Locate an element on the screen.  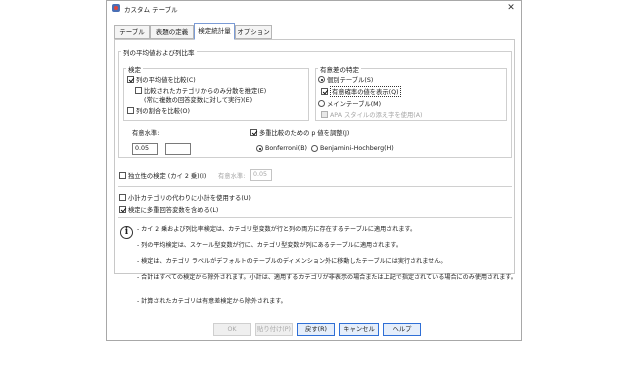
include-multiple-checkbox: 検定に多重回答変数を含める(L) is located at coordinates (168, 209).